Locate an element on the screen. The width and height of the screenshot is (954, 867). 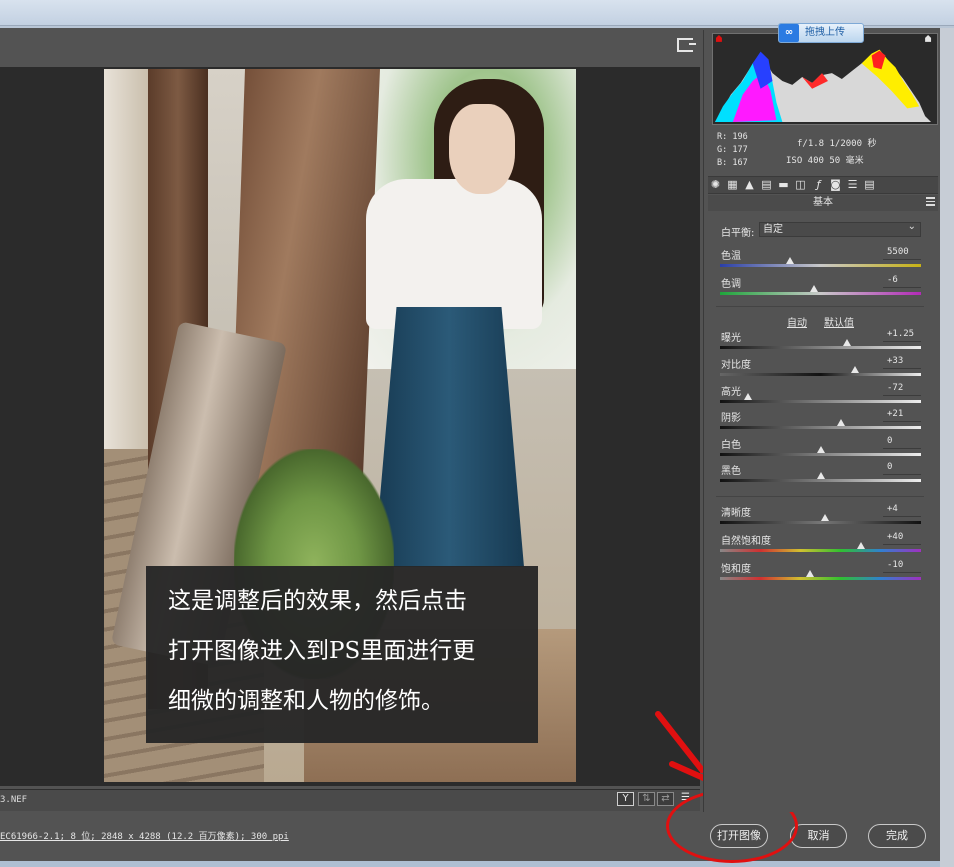
tone-curve-icon: ▦ is located at coordinates (732, 185).